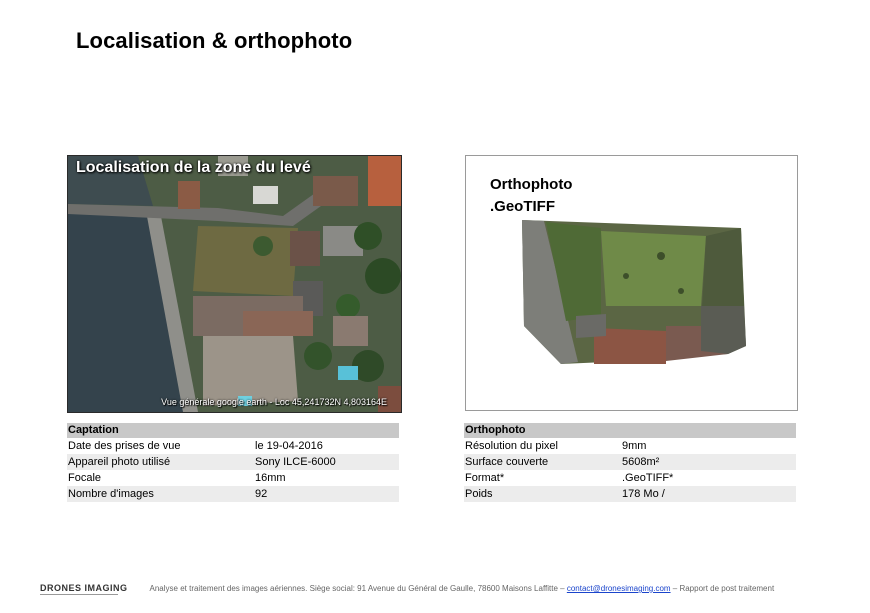 The height and width of the screenshot is (613, 870). What do you see at coordinates (119, 462) in the screenshot?
I see `row-label: Appareil photo utilisé` at bounding box center [119, 462].